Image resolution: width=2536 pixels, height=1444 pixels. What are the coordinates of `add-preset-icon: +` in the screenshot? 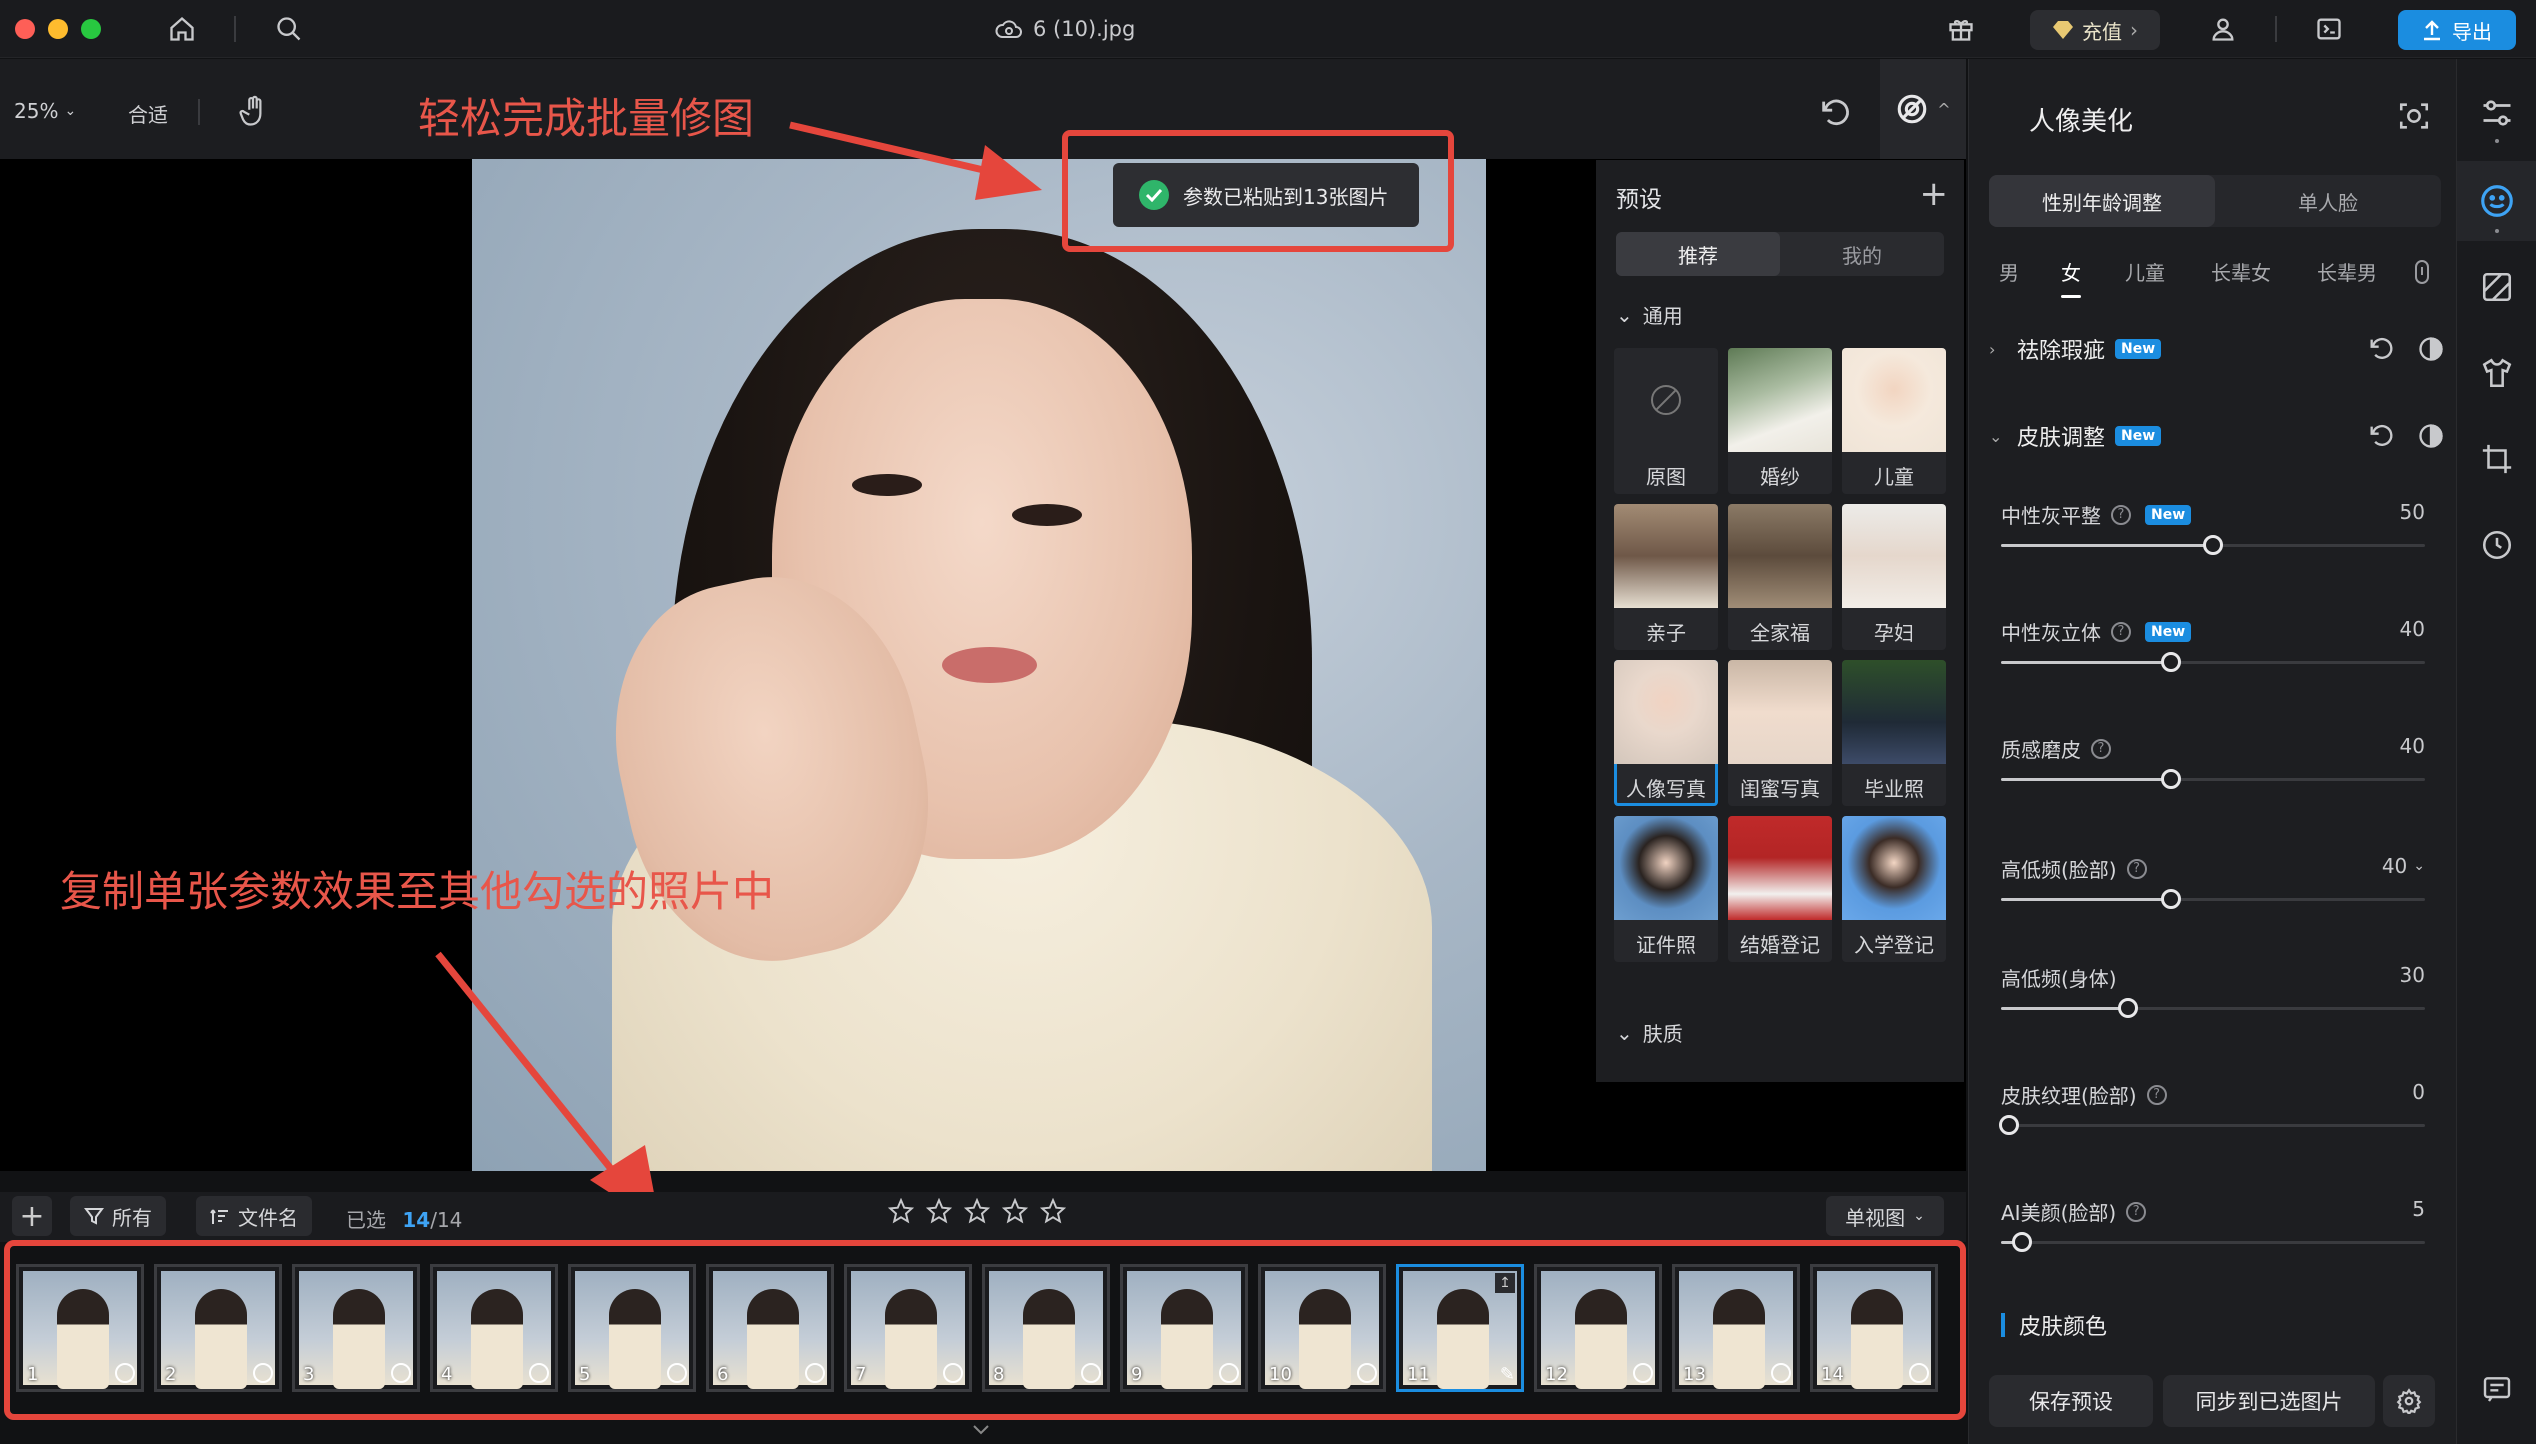 It's located at (1934, 194).